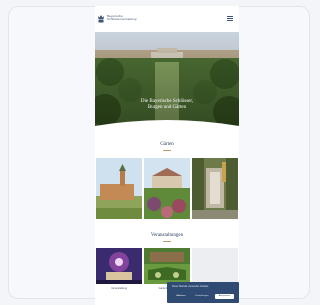 This screenshot has height=305, width=320. What do you see at coordinates (167, 235) in the screenshot?
I see `events-section-title: Veranstaltungen` at bounding box center [167, 235].